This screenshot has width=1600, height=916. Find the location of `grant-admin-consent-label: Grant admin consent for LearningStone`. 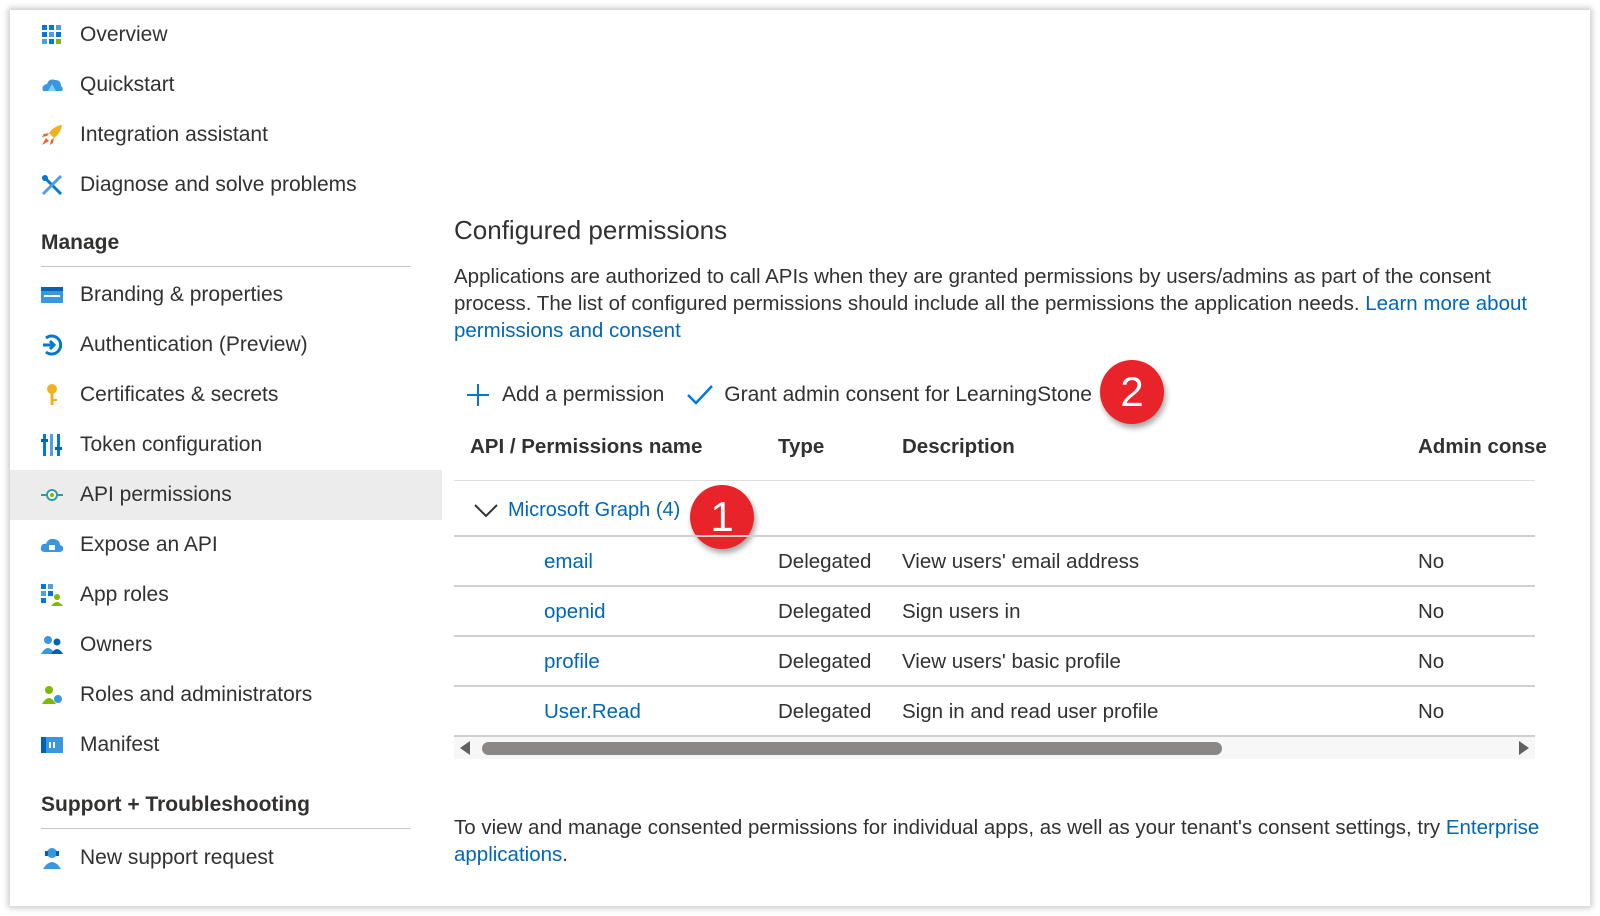

grant-admin-consent-label: Grant admin consent for LearningStone is located at coordinates (908, 394).